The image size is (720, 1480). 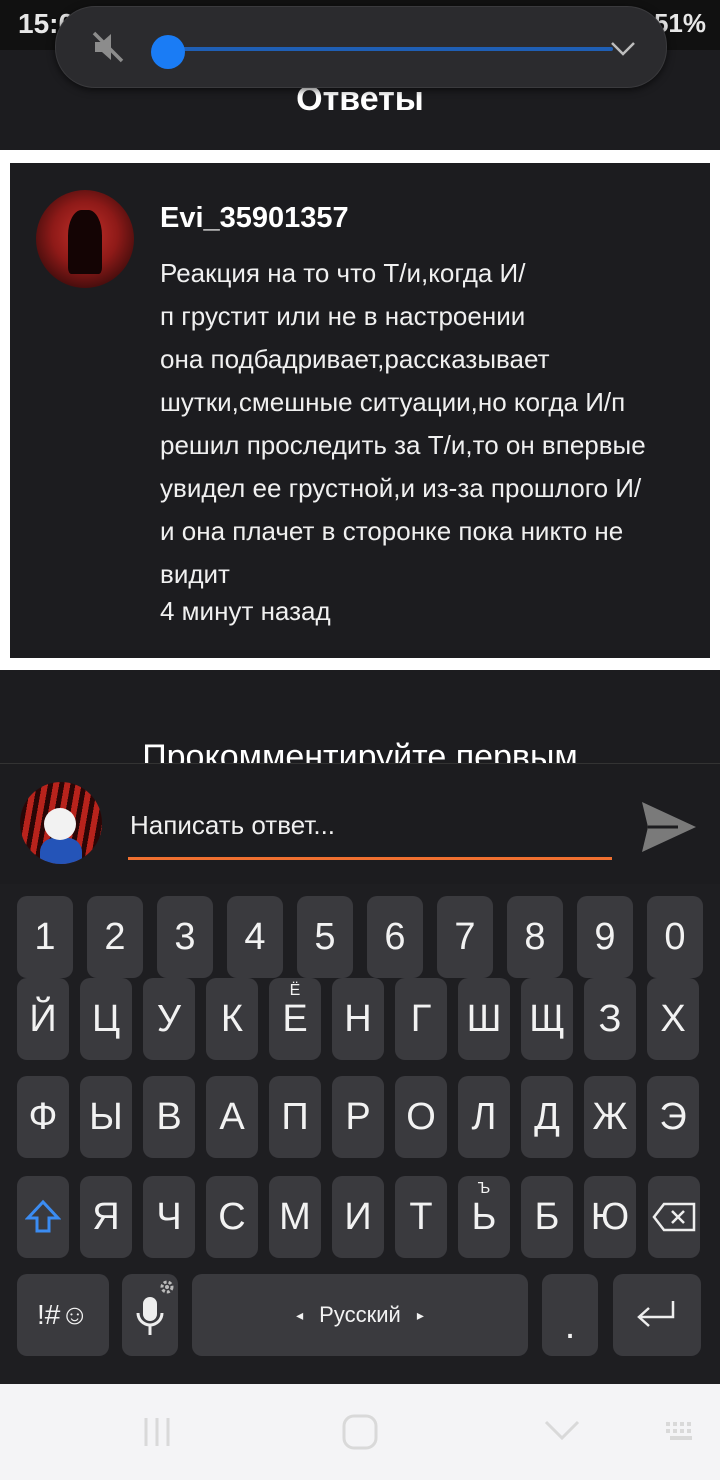 I want to click on key-label: С, so click(x=232, y=1216).